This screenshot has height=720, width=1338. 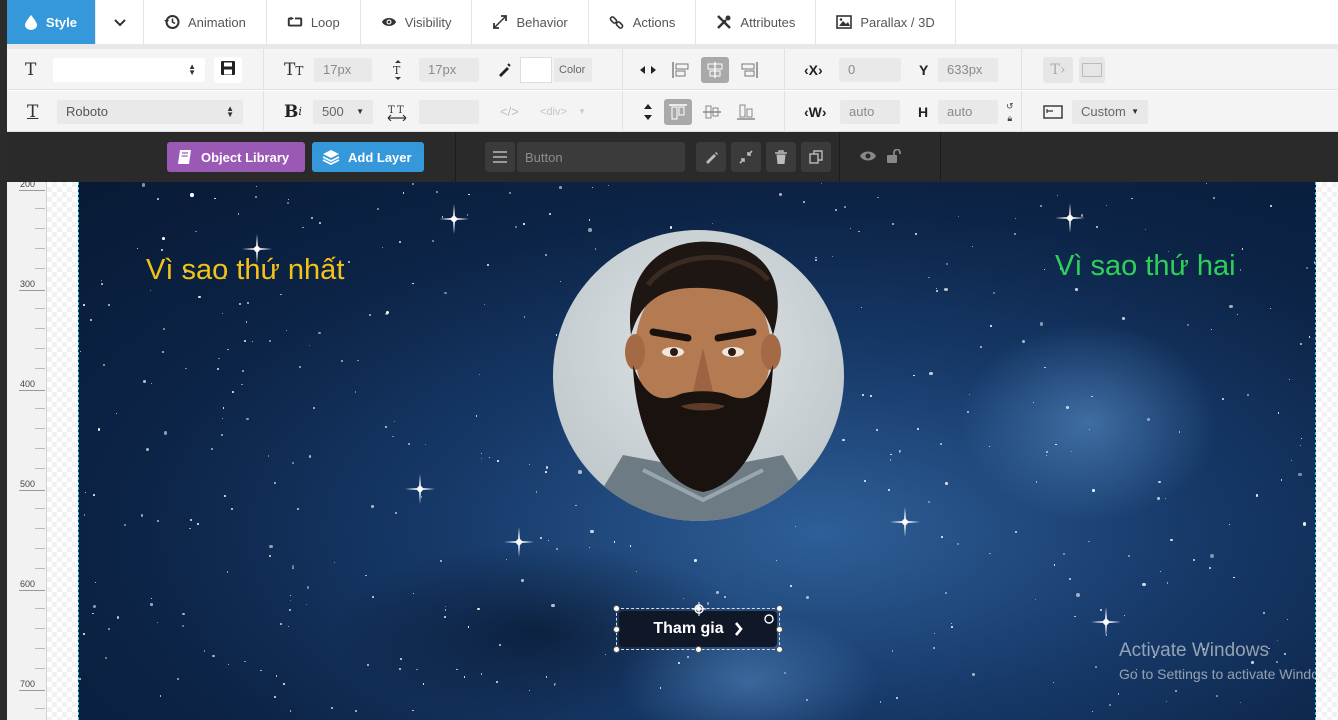 I want to click on hamburger-icon, so click(x=500, y=157).